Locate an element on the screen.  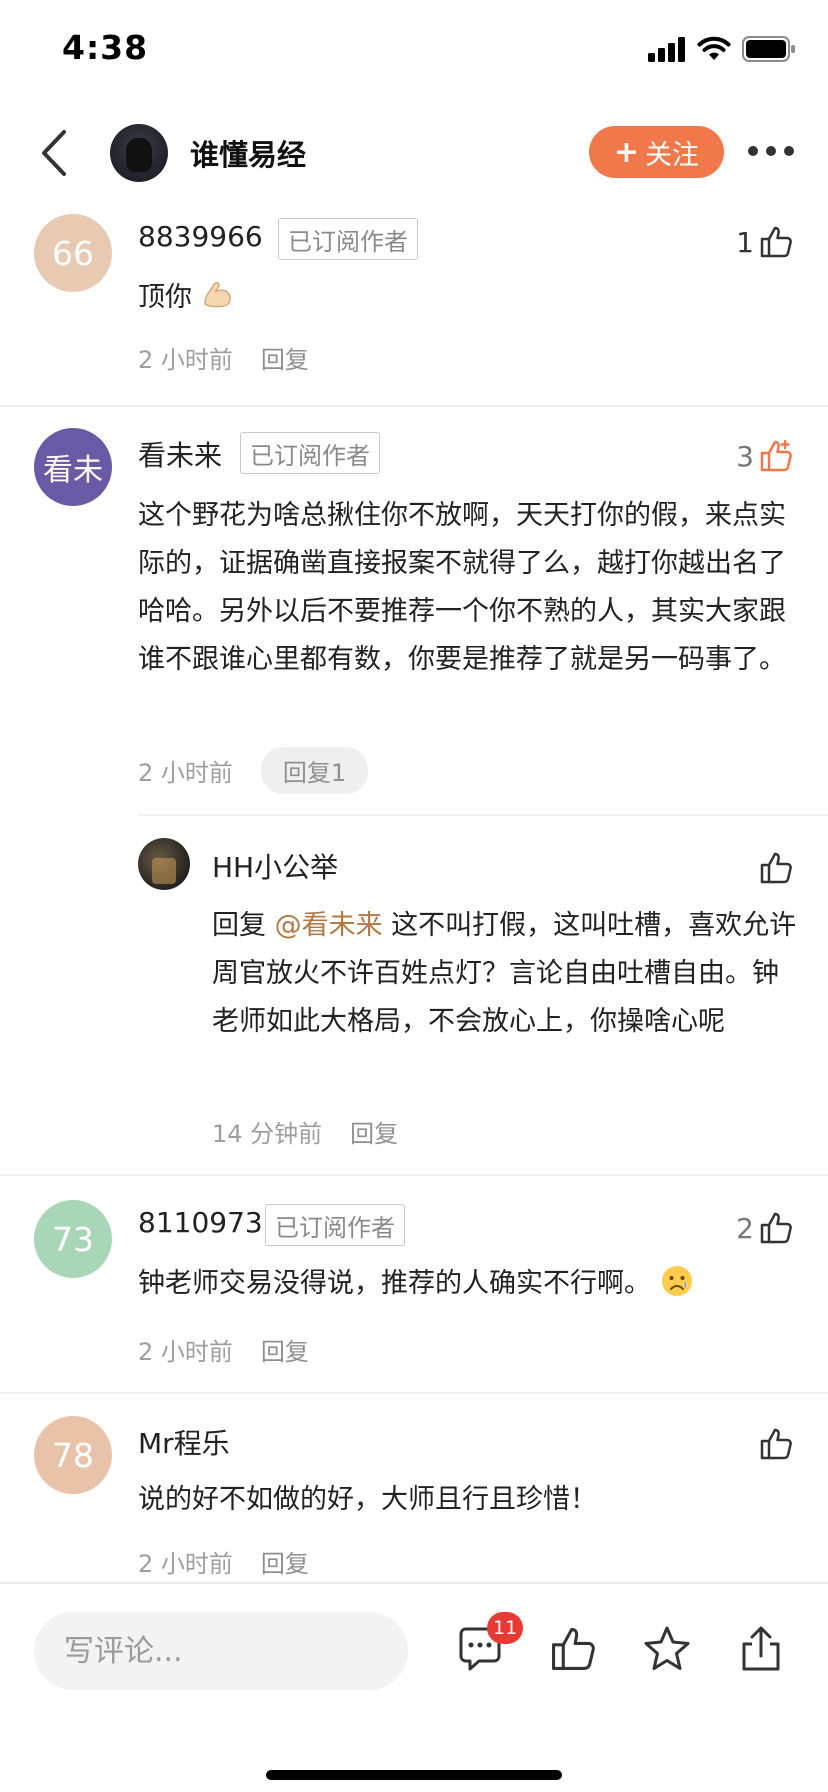
wifi-icon is located at coordinates (714, 48).